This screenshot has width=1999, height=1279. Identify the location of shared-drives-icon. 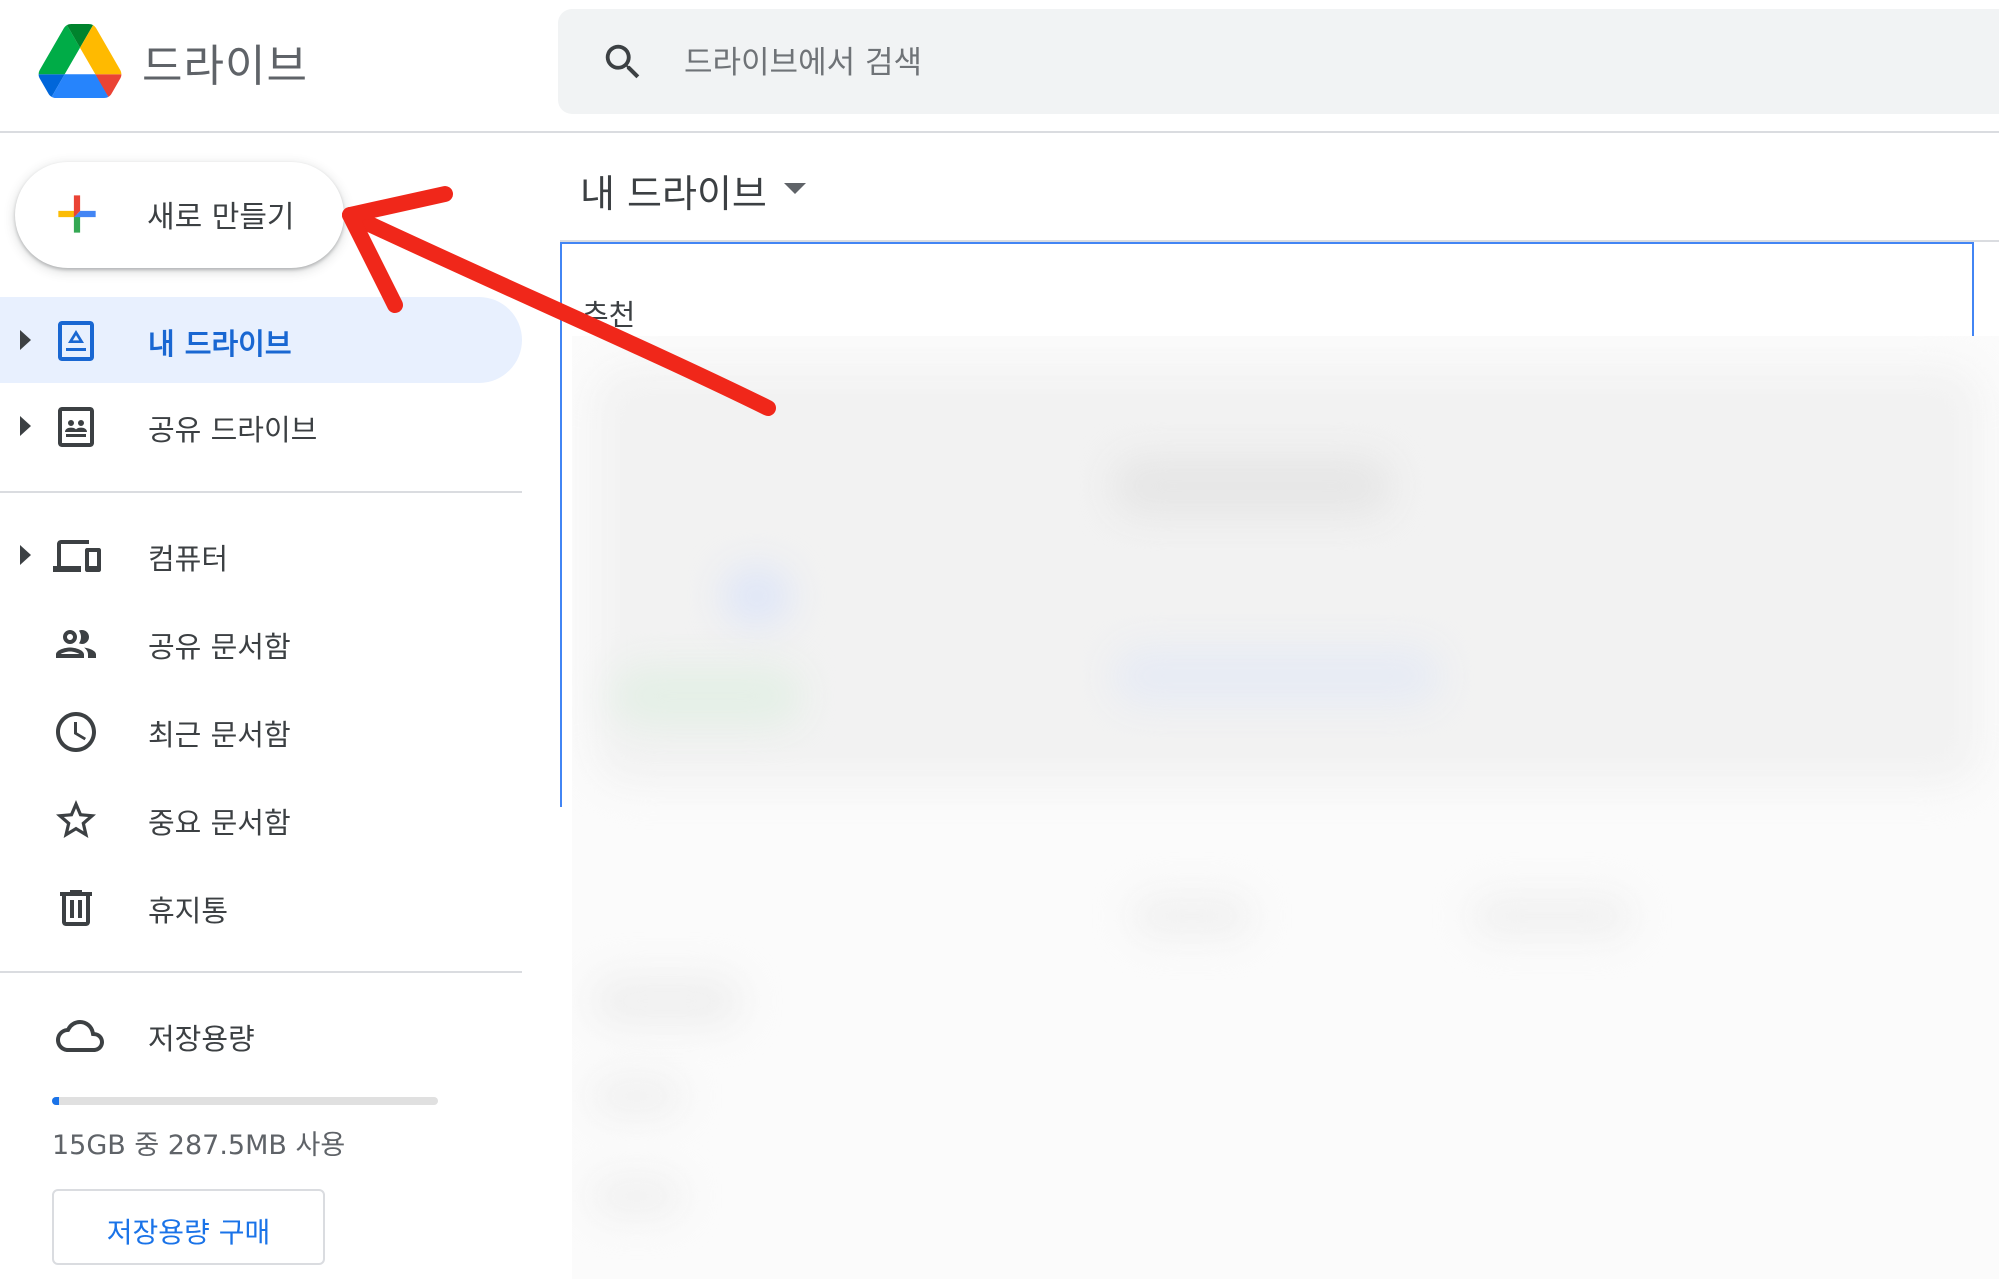
(76, 427).